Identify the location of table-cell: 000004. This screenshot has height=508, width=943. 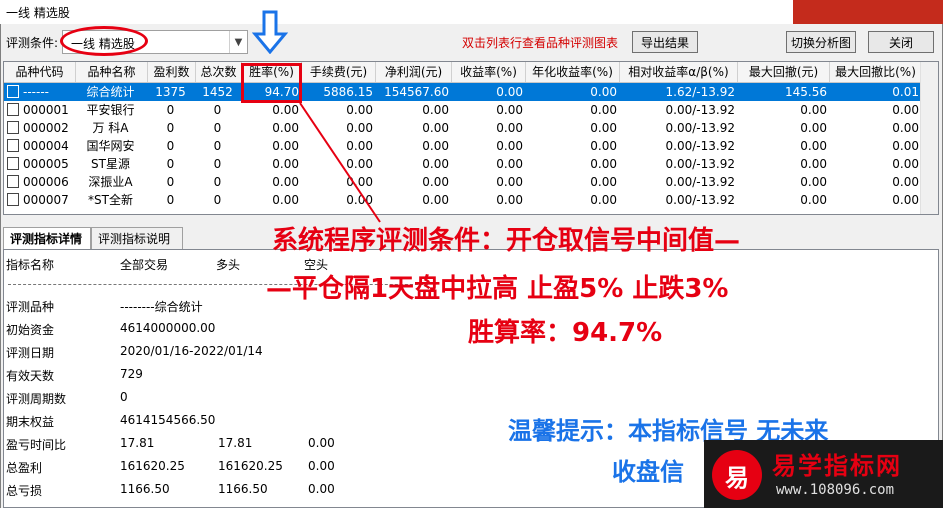
(40, 146).